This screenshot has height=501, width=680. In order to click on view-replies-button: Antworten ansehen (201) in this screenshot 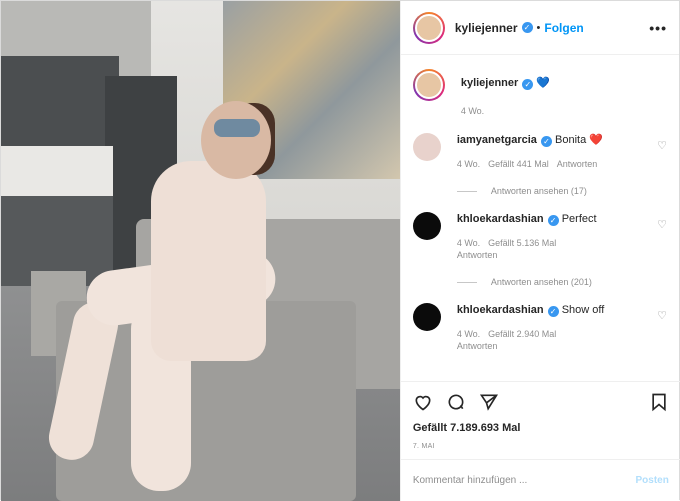, I will do `click(561, 282)`.